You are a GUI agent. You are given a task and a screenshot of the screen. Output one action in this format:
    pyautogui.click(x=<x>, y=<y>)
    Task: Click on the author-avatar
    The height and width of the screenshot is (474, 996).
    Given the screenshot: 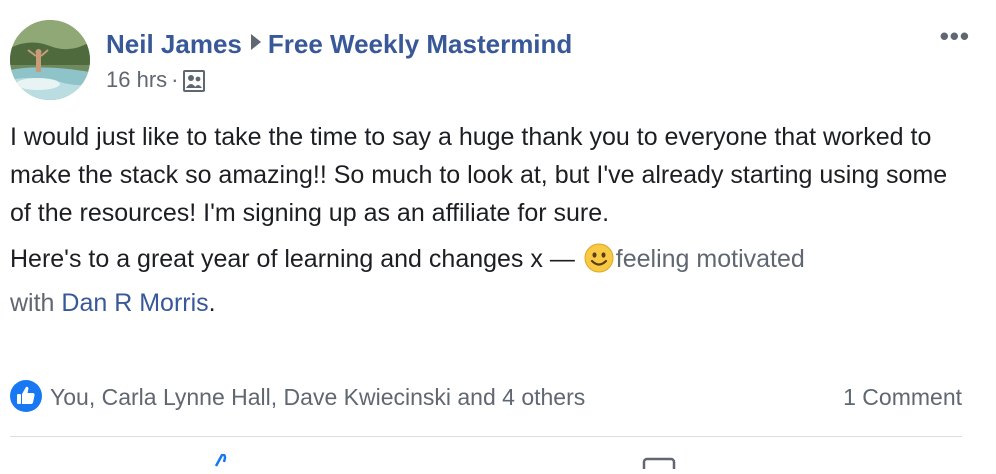 What is the action you would take?
    pyautogui.click(x=50, y=60)
    